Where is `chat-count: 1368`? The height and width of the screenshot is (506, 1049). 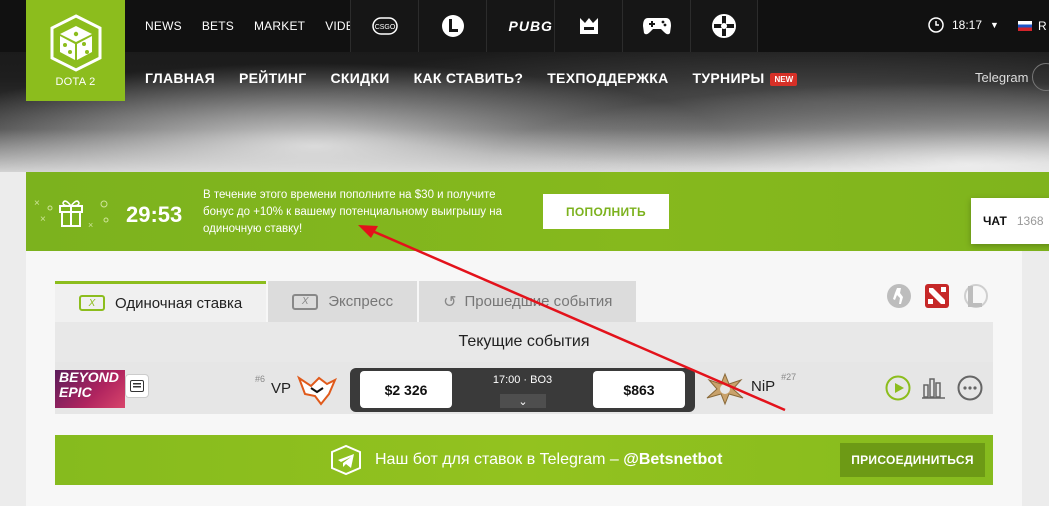
chat-count: 1368 is located at coordinates (1030, 221).